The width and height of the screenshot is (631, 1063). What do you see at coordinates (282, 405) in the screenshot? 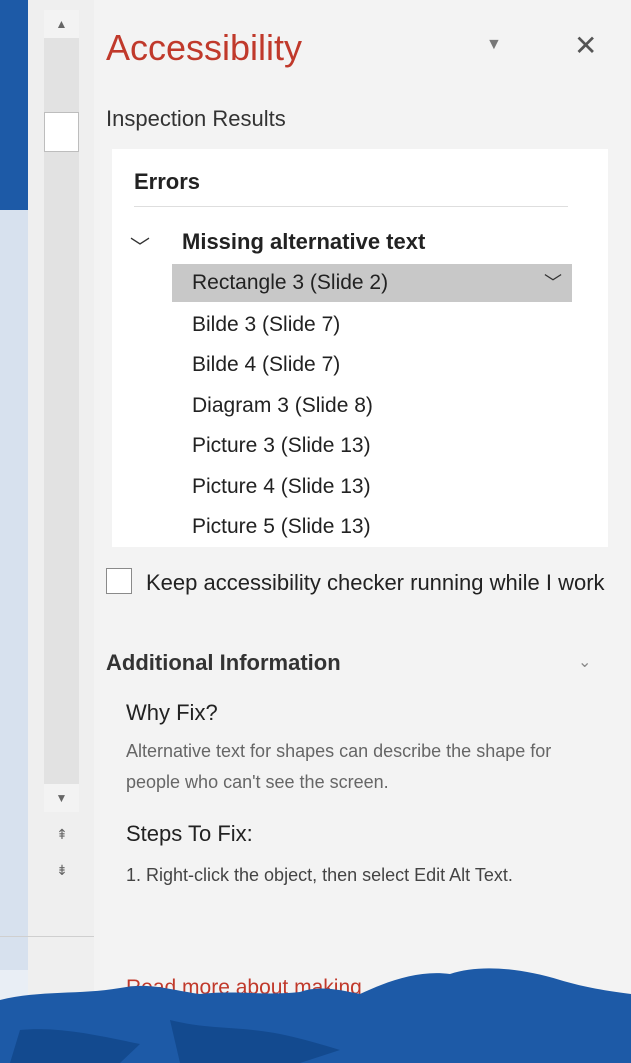
I see `error-item-label: Diagram 3 (Slide 8)` at bounding box center [282, 405].